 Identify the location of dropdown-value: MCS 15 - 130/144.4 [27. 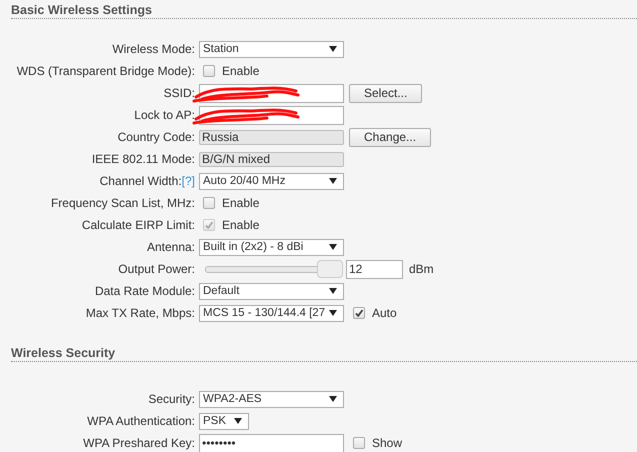
(264, 313).